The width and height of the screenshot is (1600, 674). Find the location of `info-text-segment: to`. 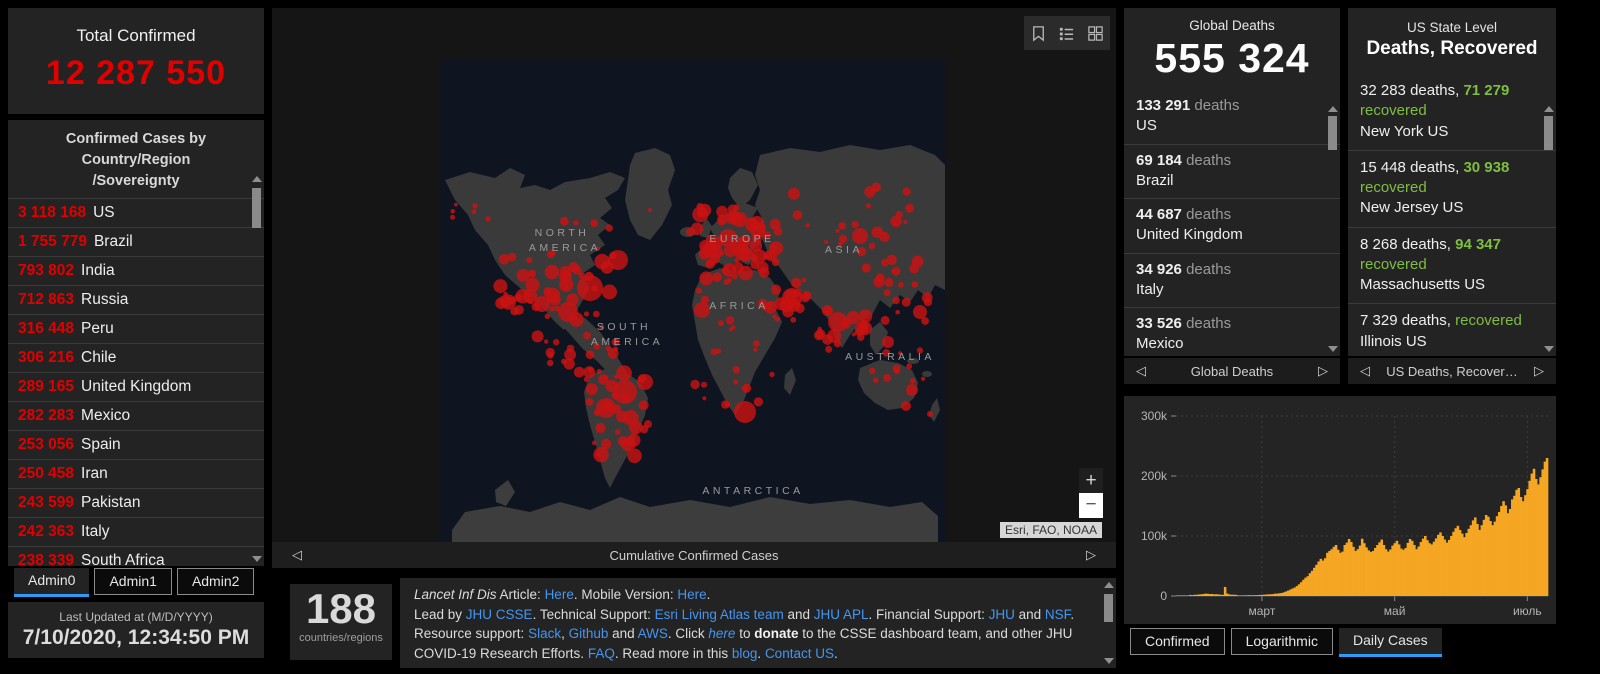

info-text-segment: to is located at coordinates (745, 634).